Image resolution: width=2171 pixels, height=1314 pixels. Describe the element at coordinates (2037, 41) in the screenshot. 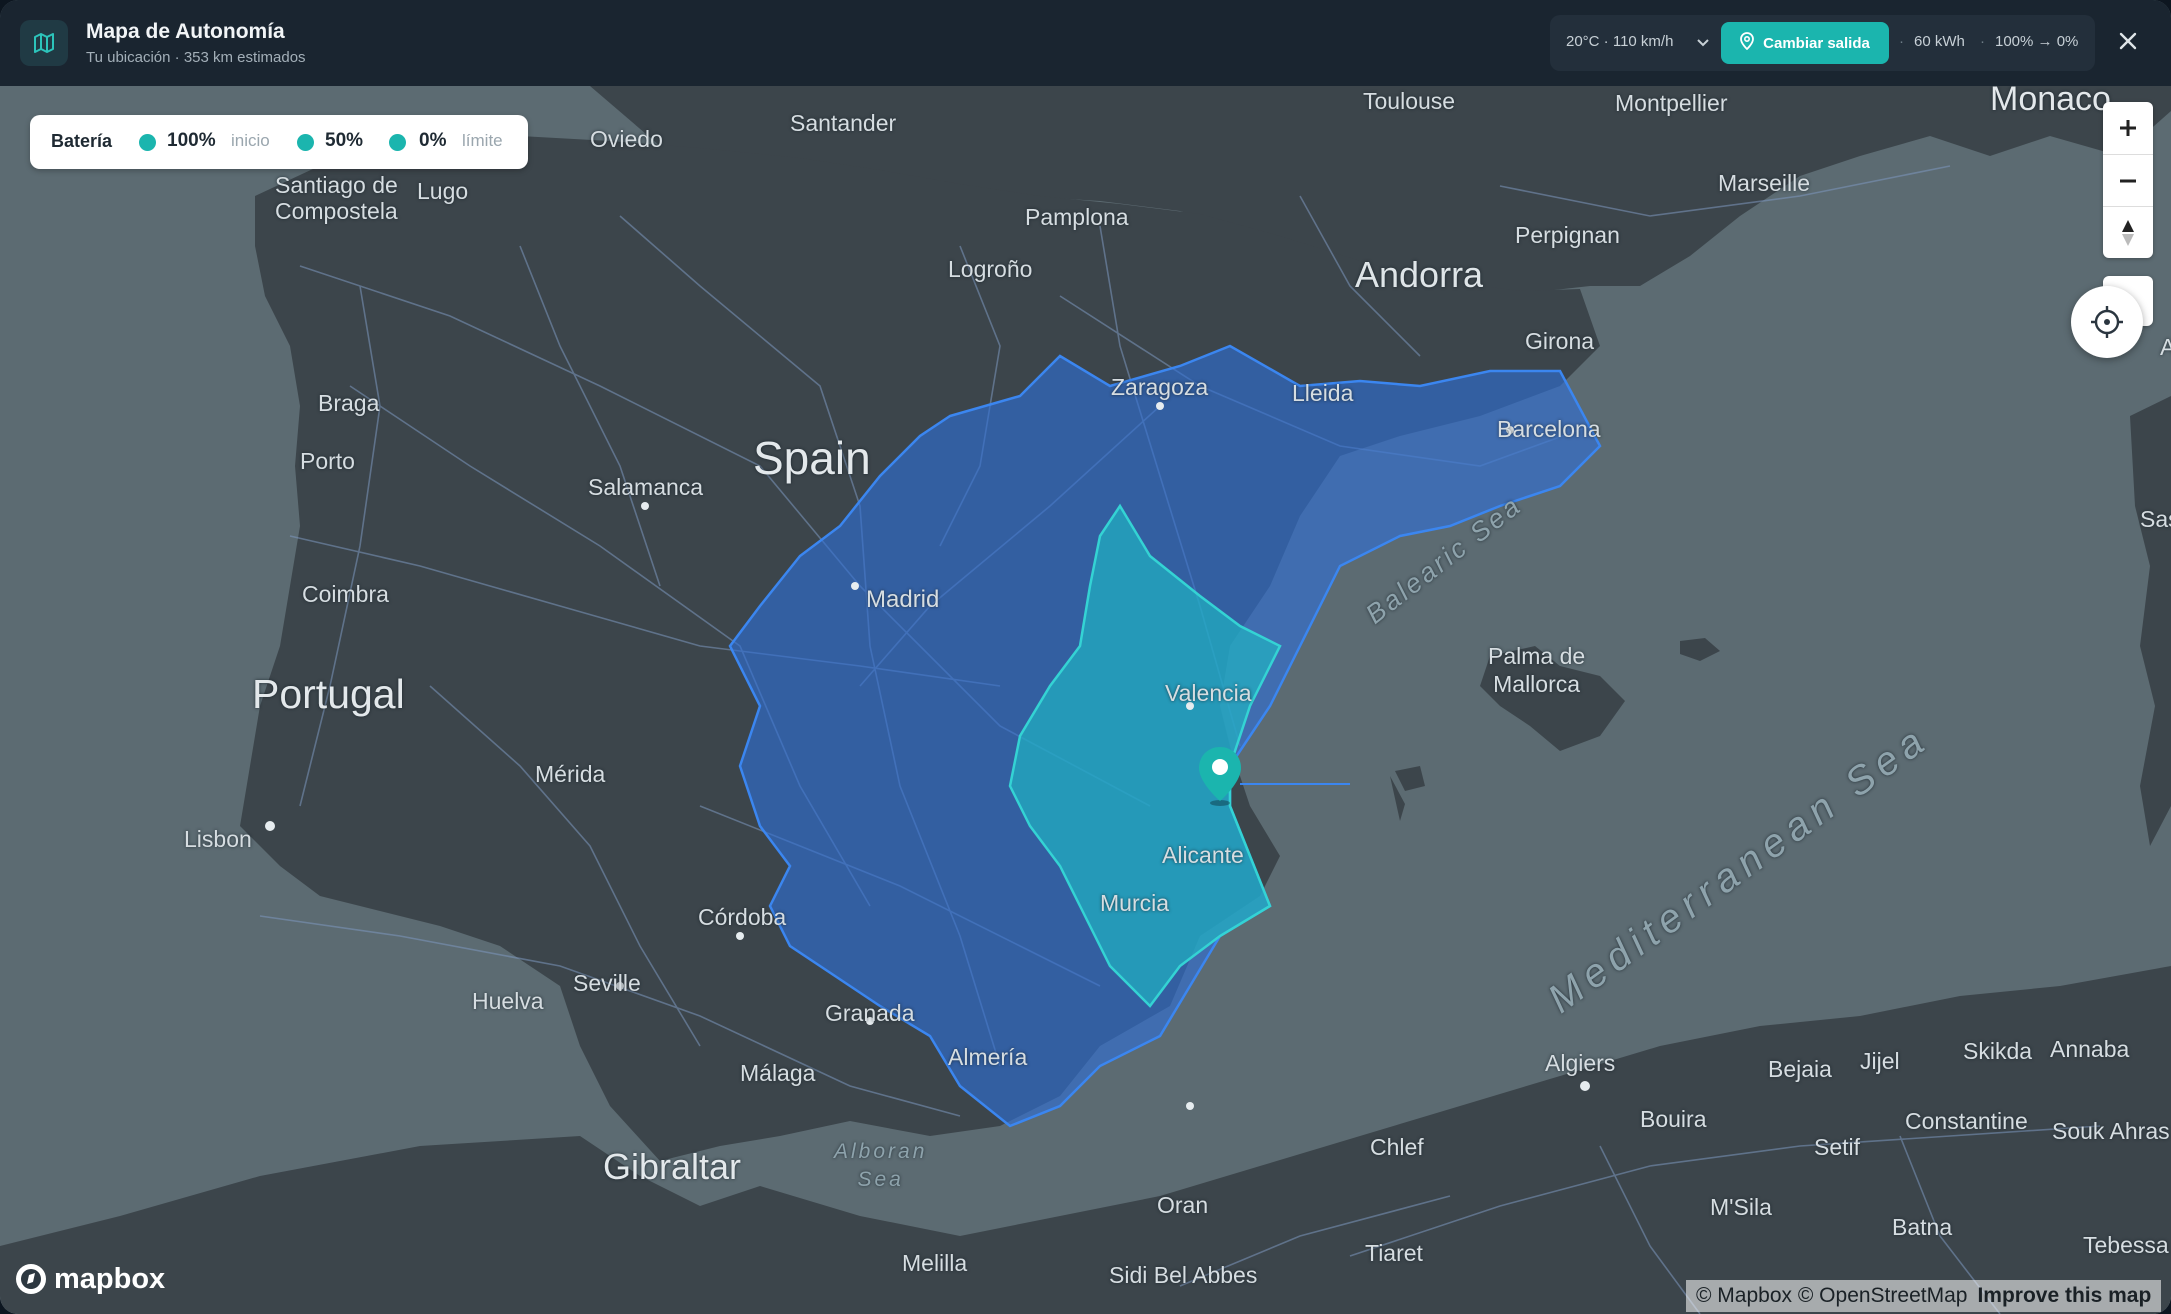

I see `battery-range: 100% → 0%` at that location.